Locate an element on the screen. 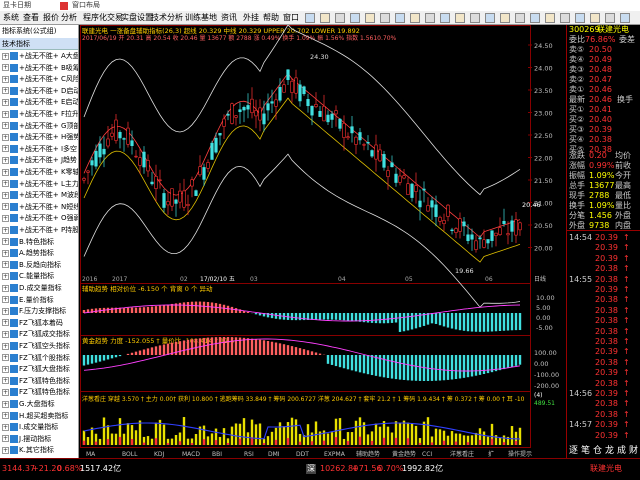  sidebar-item: + K.其它指标 is located at coordinates (39, 451).